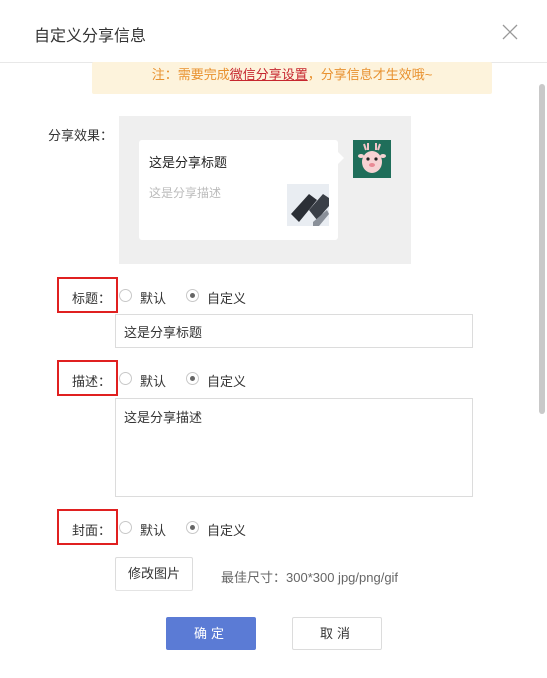 The image size is (547, 678). I want to click on notice-banner: 注：需要完成微信分享设置，分享信息才生效哦~, so click(292, 78).